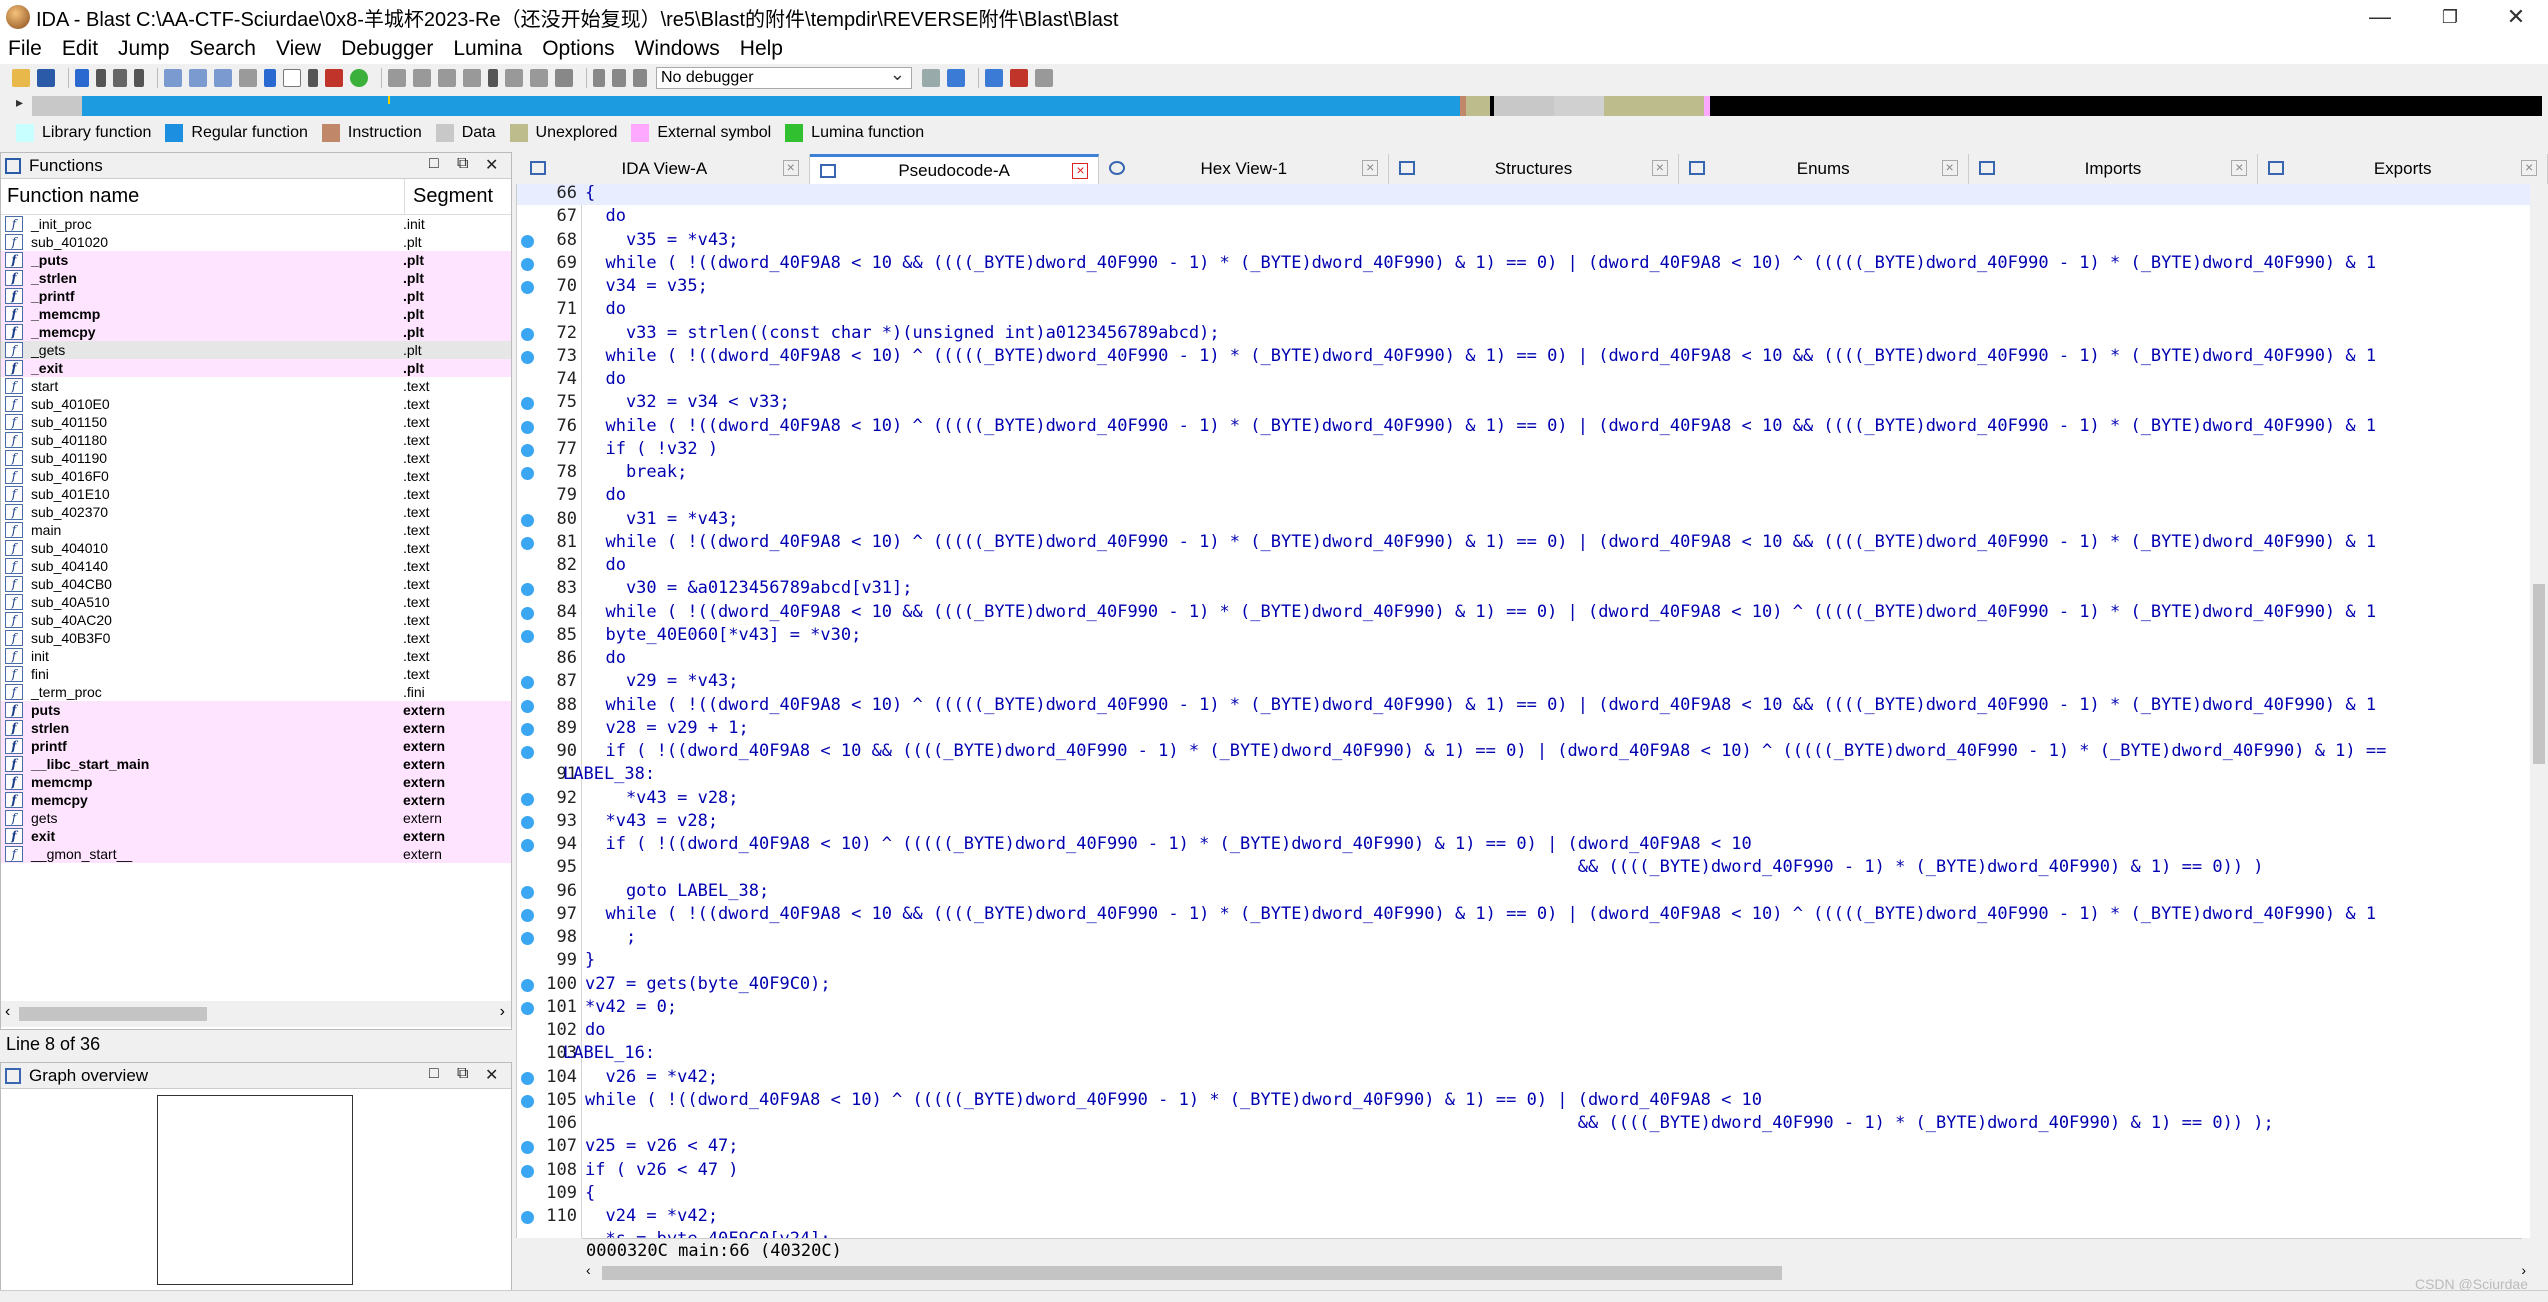 The height and width of the screenshot is (1302, 2548). Describe the element at coordinates (256, 782) in the screenshot. I see `function-row: f memcmp extern` at that location.